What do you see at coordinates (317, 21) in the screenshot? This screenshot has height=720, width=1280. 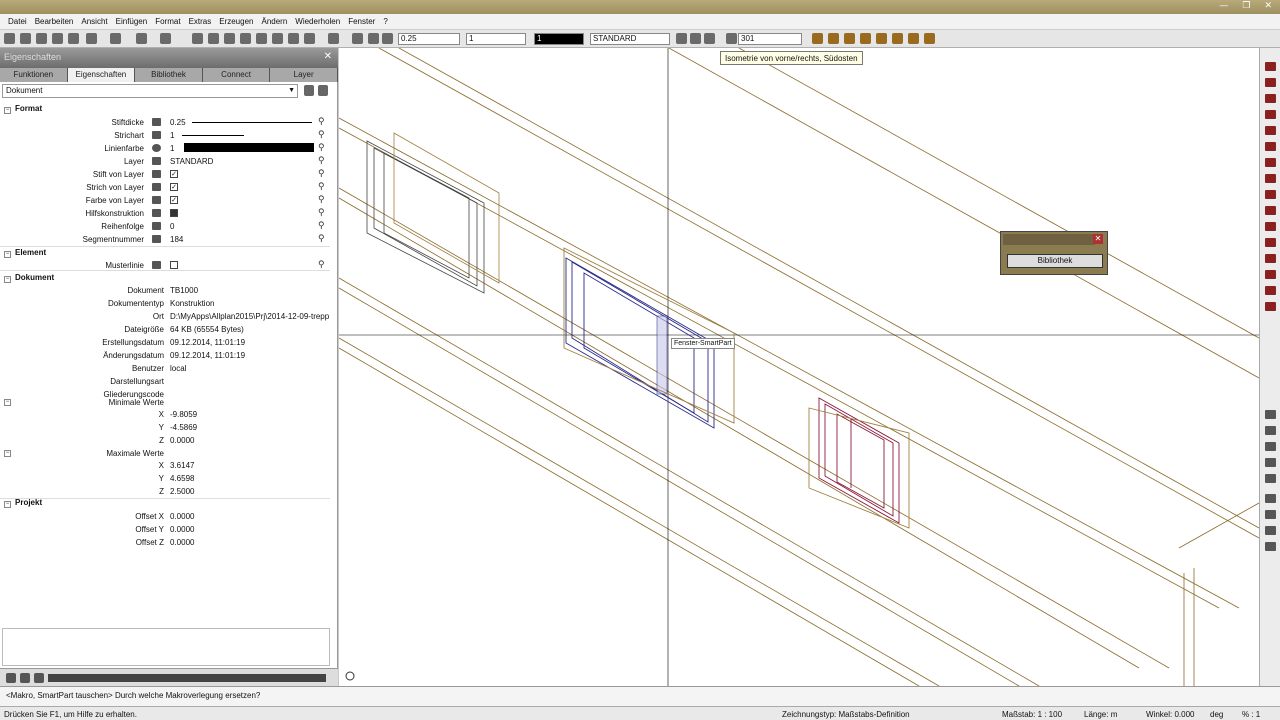 I see `menu-wiederholen: Wiederholen` at bounding box center [317, 21].